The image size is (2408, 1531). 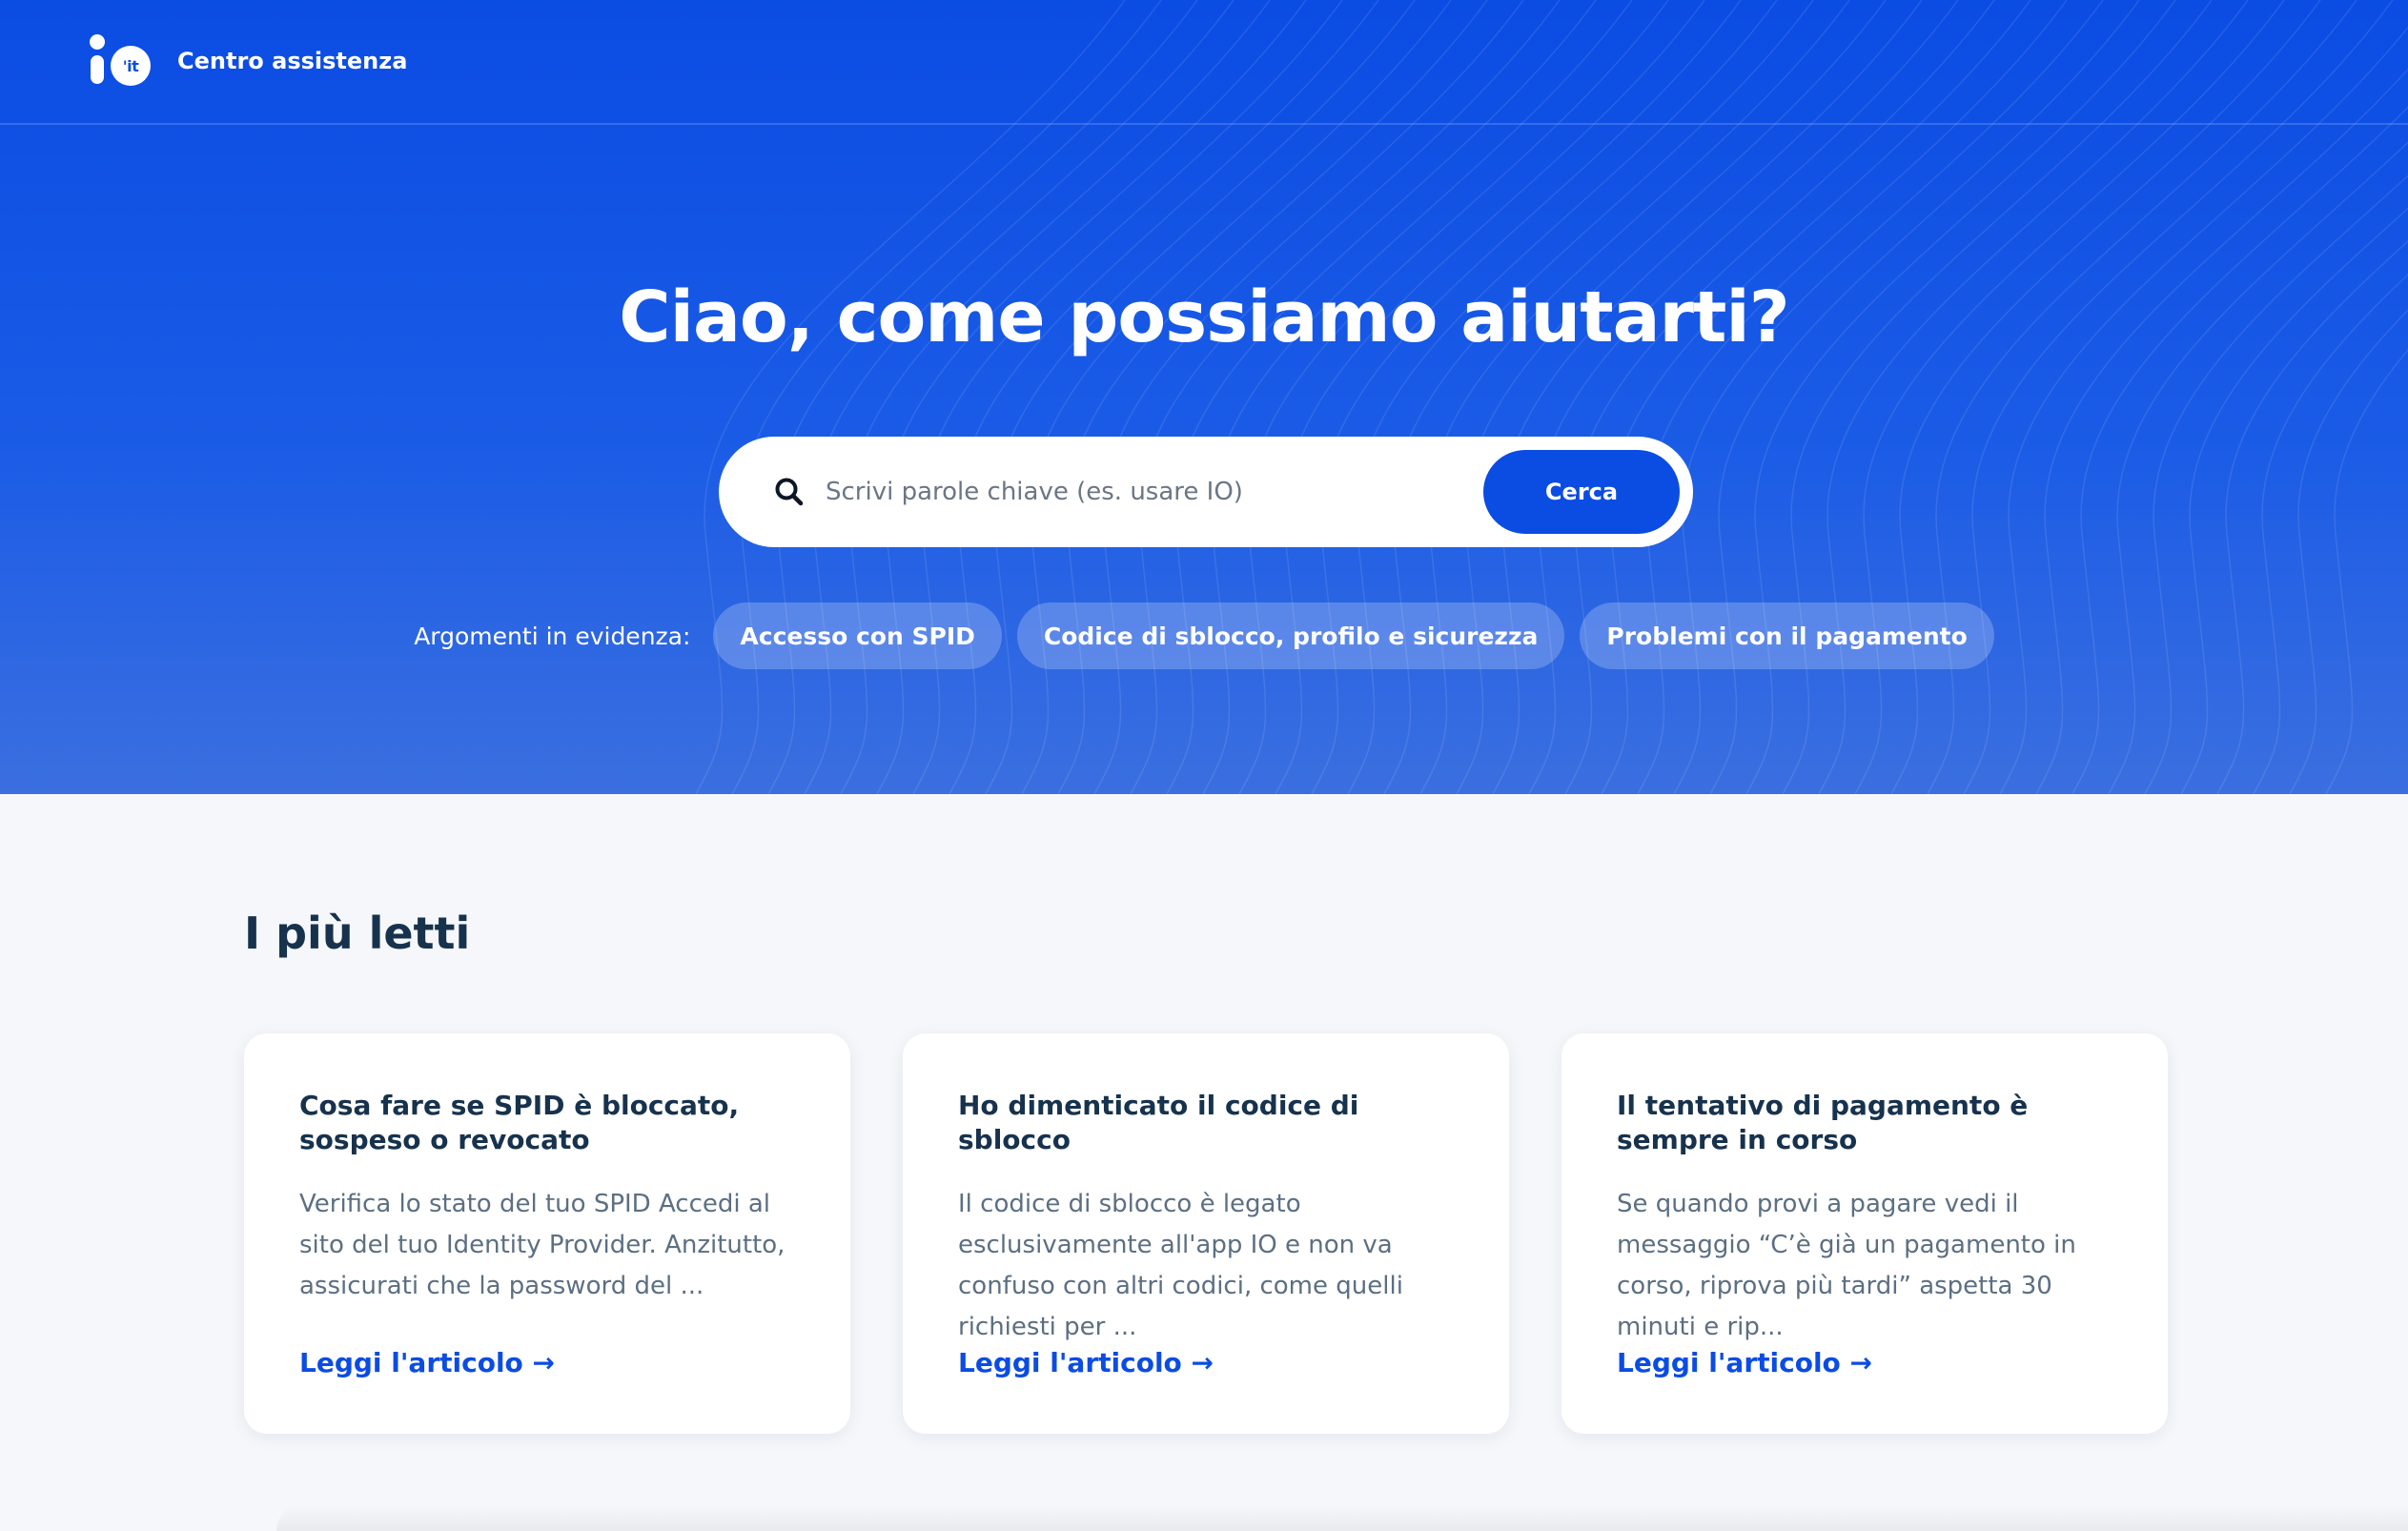 I want to click on search-bar: Cerca, so click(x=1206, y=492).